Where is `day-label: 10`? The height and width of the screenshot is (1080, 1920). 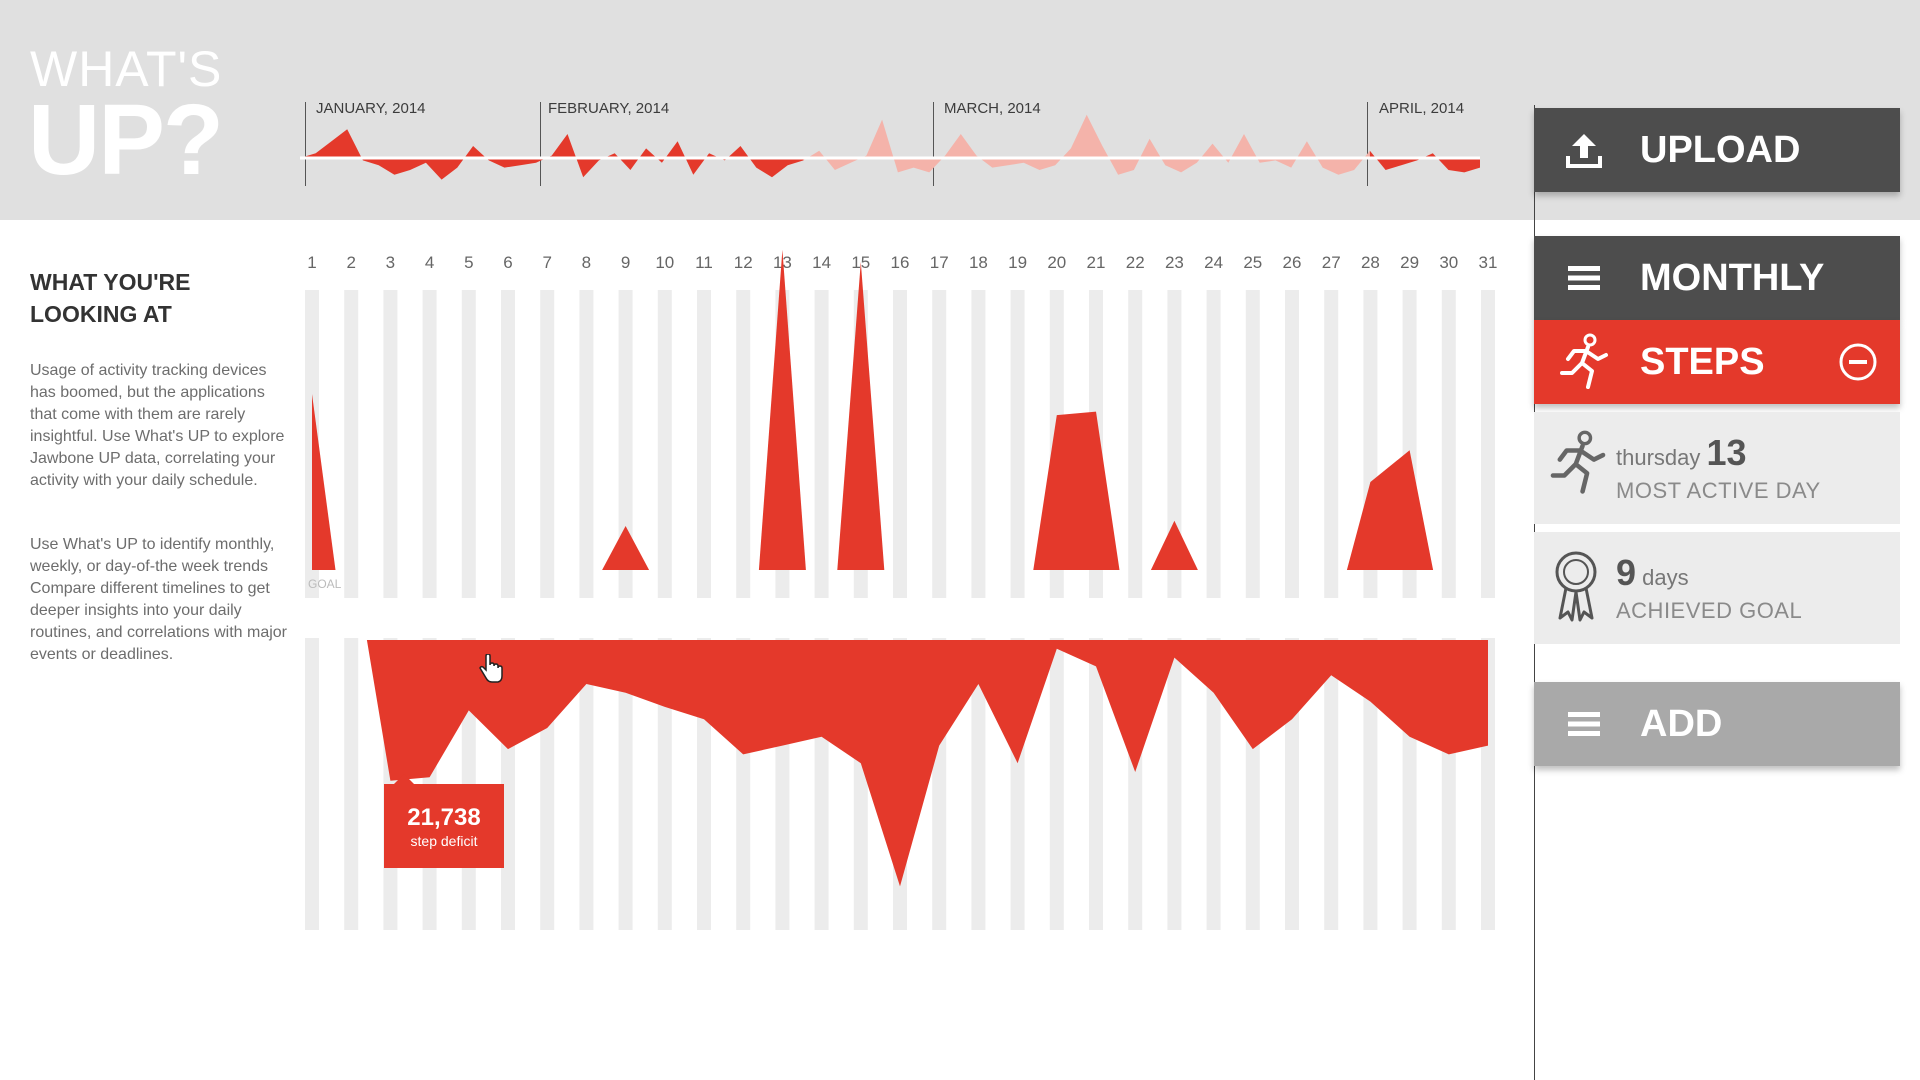 day-label: 10 is located at coordinates (664, 262).